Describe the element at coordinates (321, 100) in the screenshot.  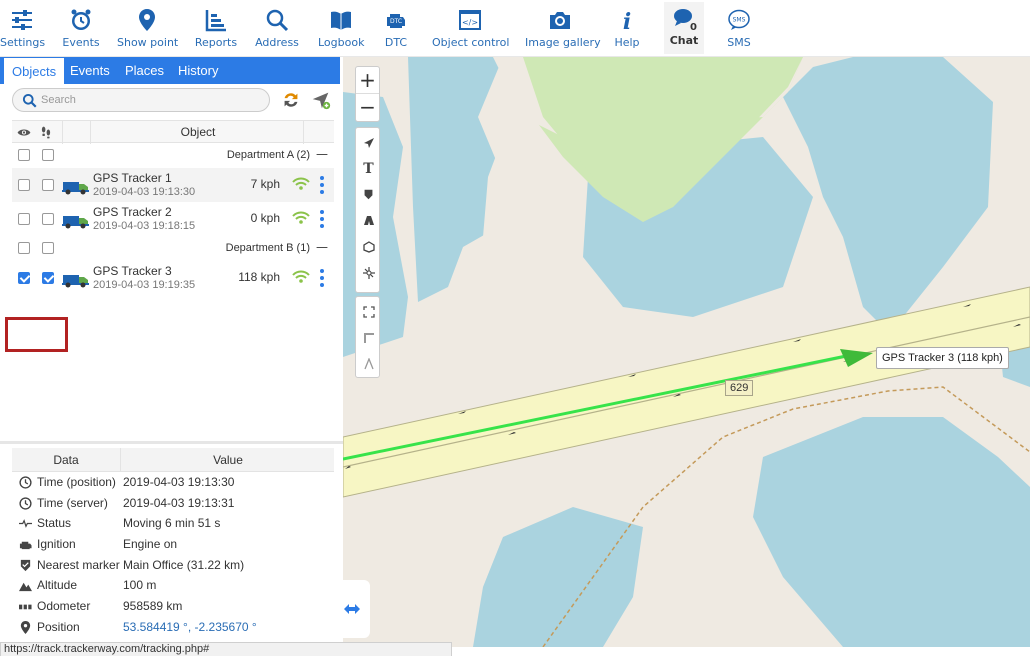
I see `send-location-icon` at that location.